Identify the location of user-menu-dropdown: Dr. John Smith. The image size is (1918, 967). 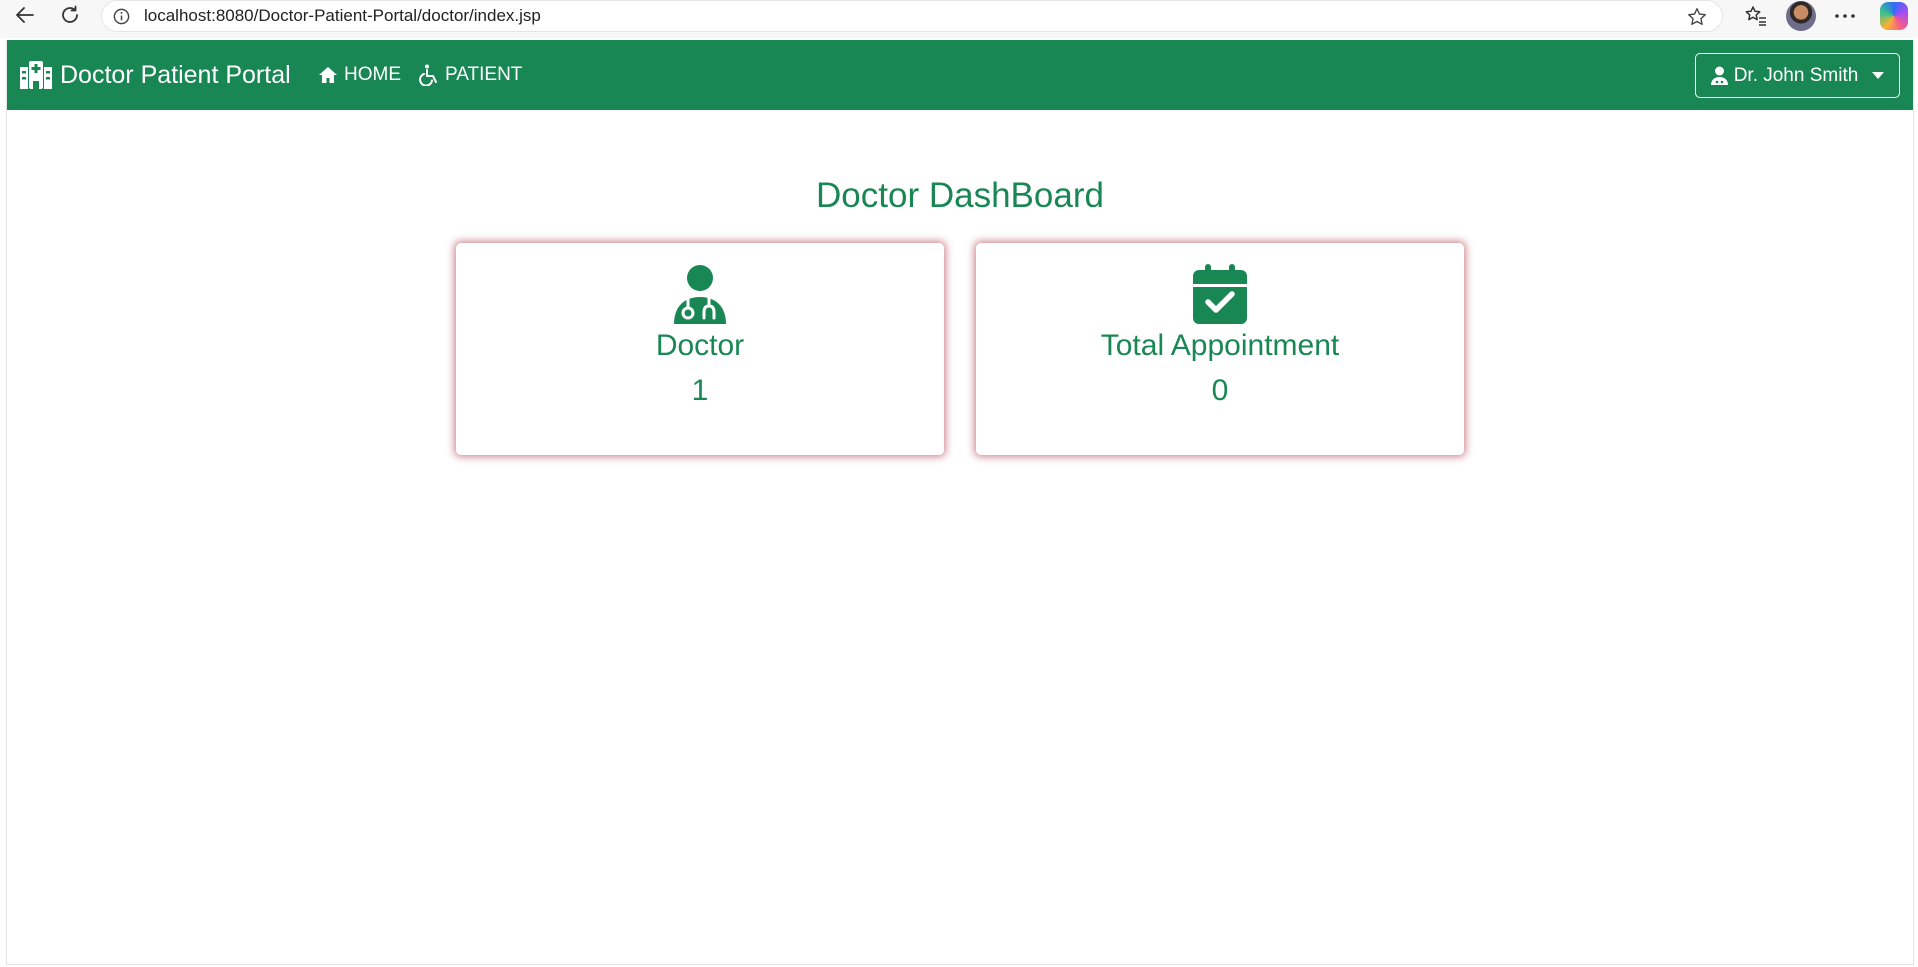
(1797, 75).